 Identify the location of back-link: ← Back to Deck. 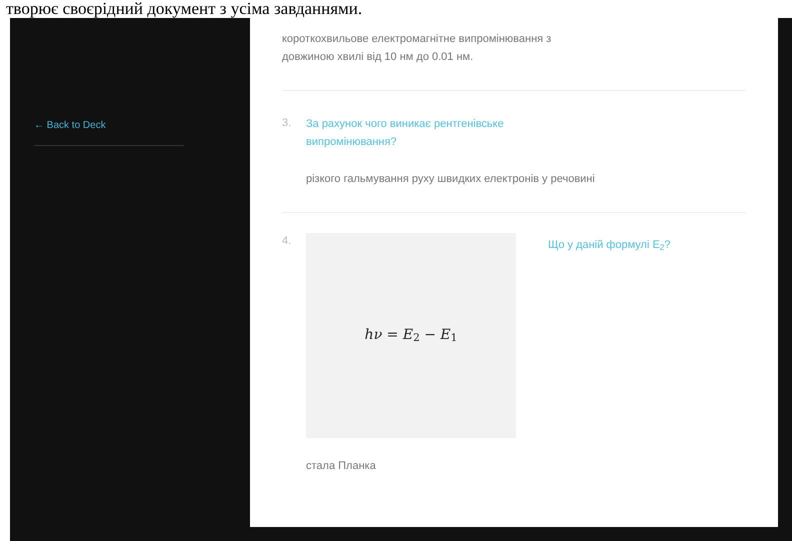
(109, 132).